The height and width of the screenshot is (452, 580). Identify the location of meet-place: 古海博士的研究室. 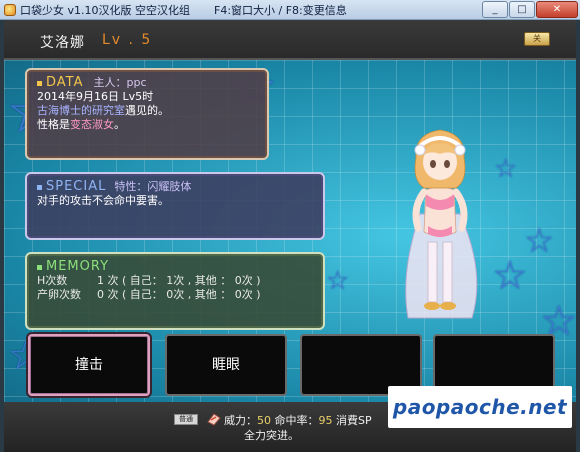
(81, 110).